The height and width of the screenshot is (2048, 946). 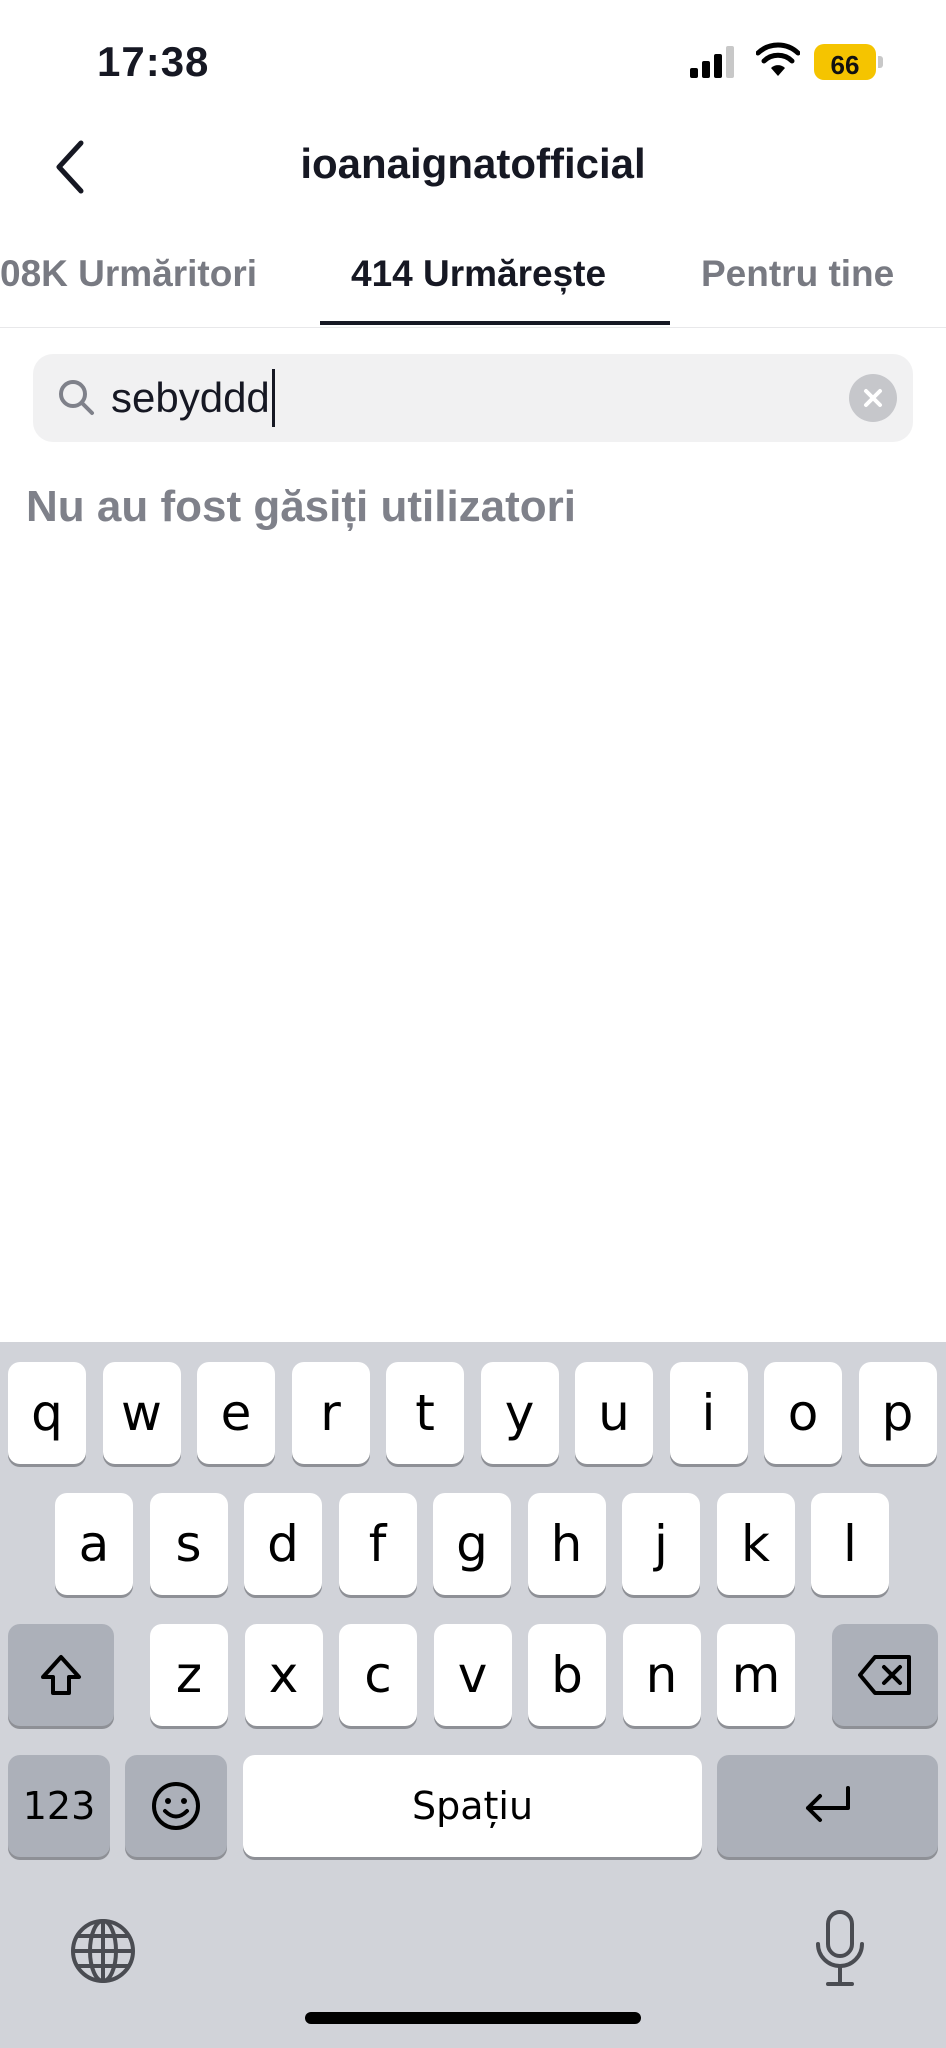 What do you see at coordinates (59, 1806) in the screenshot?
I see `numbers-key: 123` at bounding box center [59, 1806].